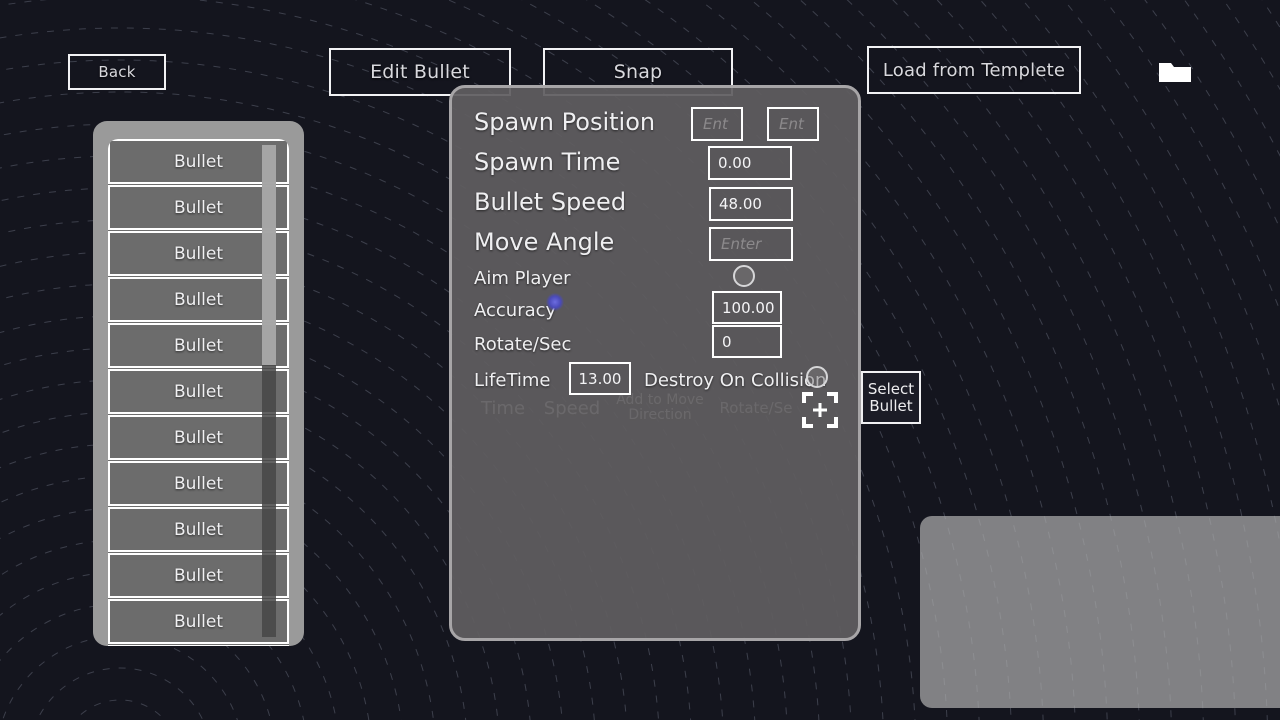 This screenshot has width=1280, height=720. I want to click on list-item: Bullet, so click(198, 645).